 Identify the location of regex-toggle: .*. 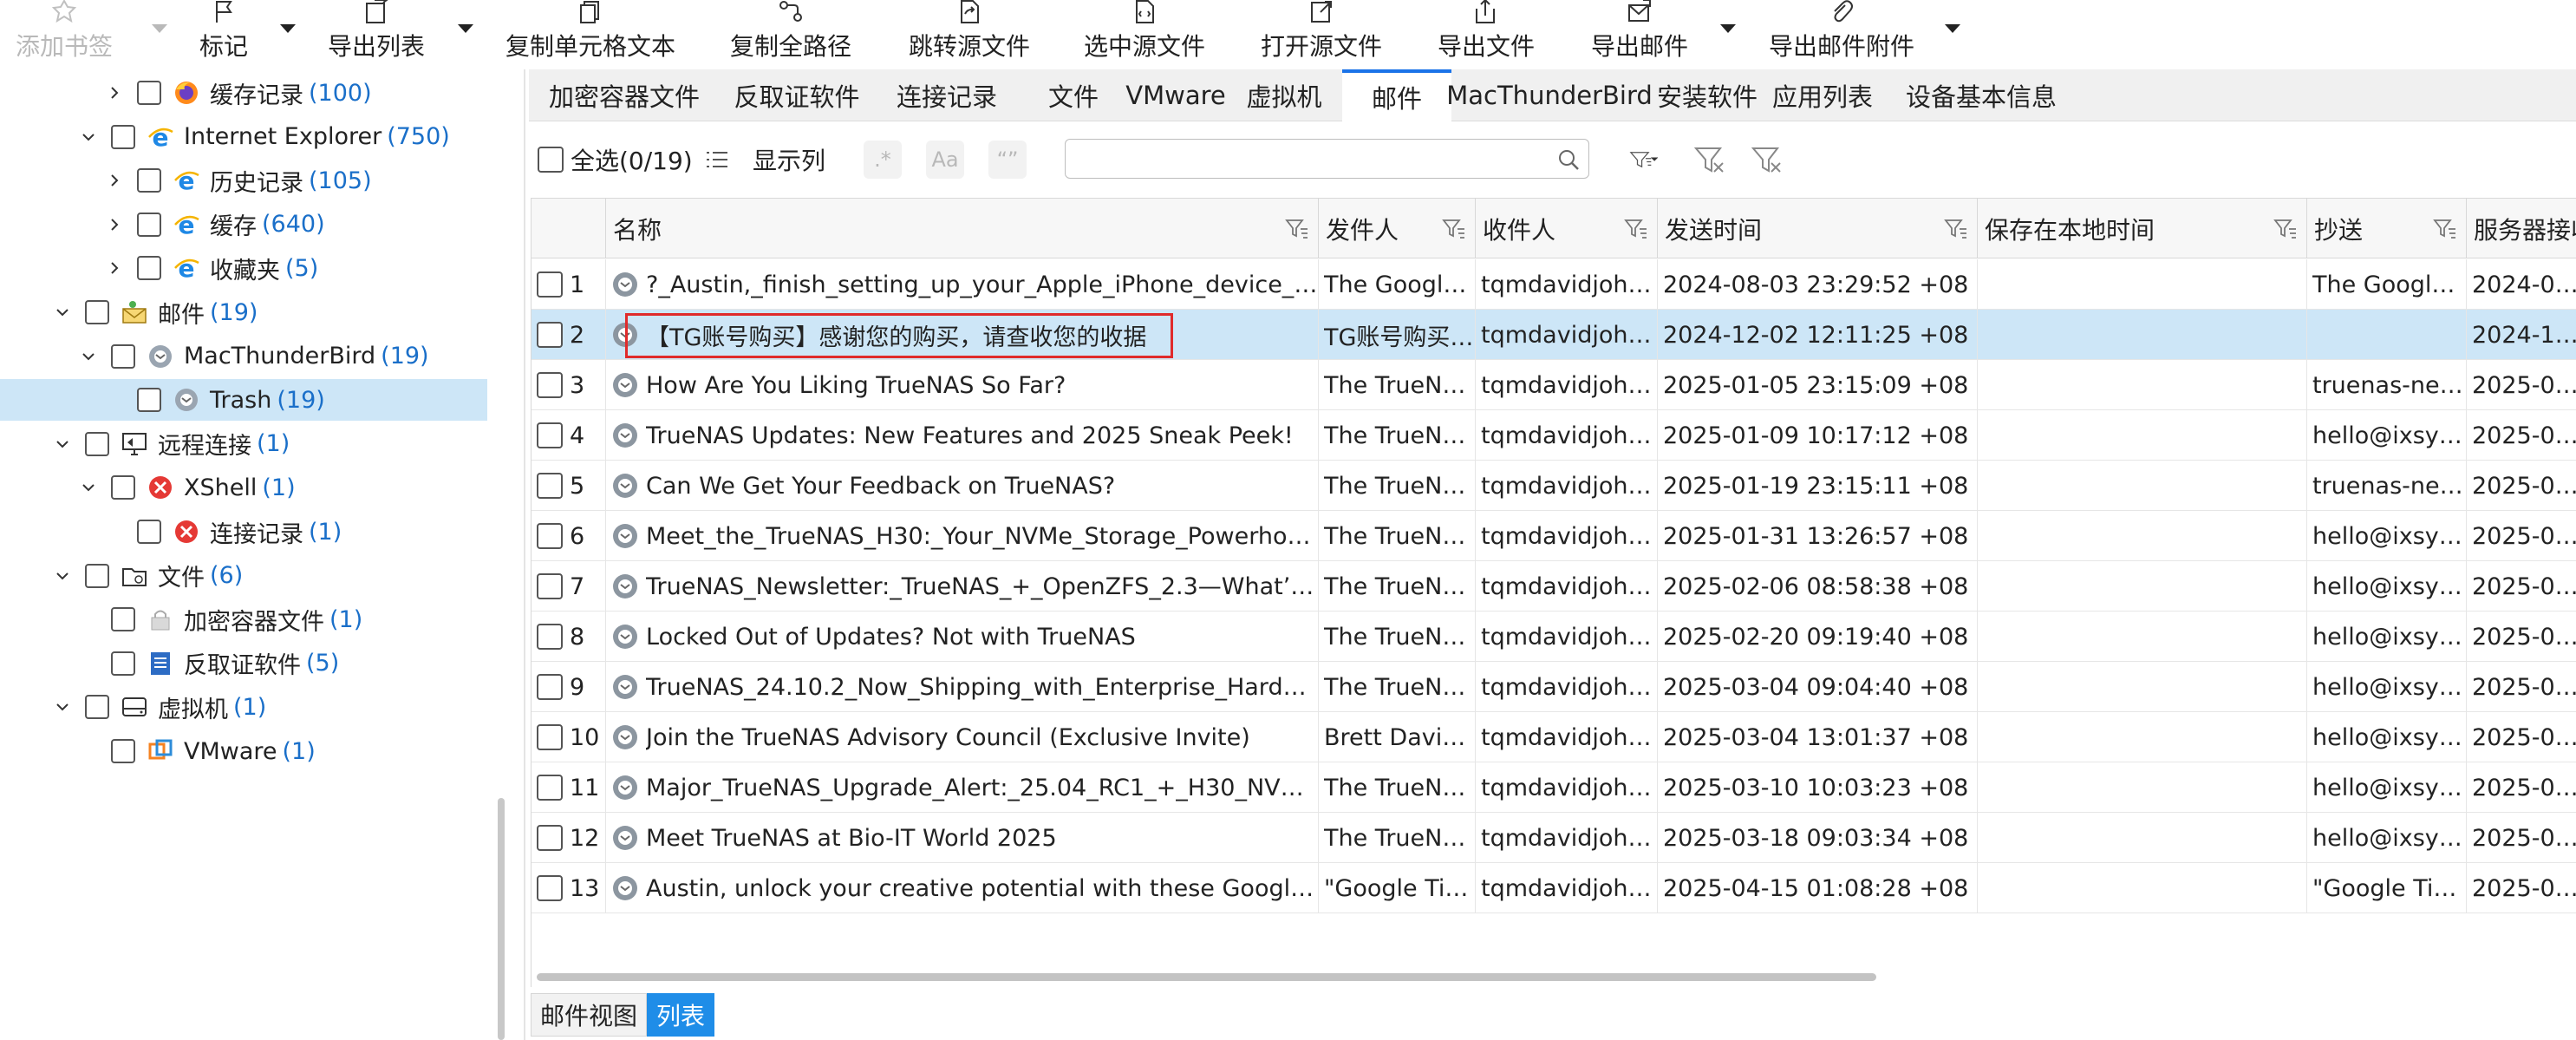
(883, 160).